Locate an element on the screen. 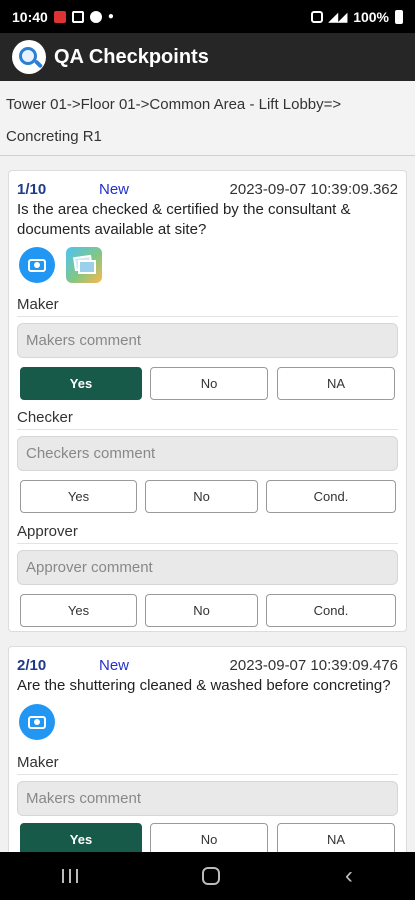  gallery-icon is located at coordinates (84, 265).